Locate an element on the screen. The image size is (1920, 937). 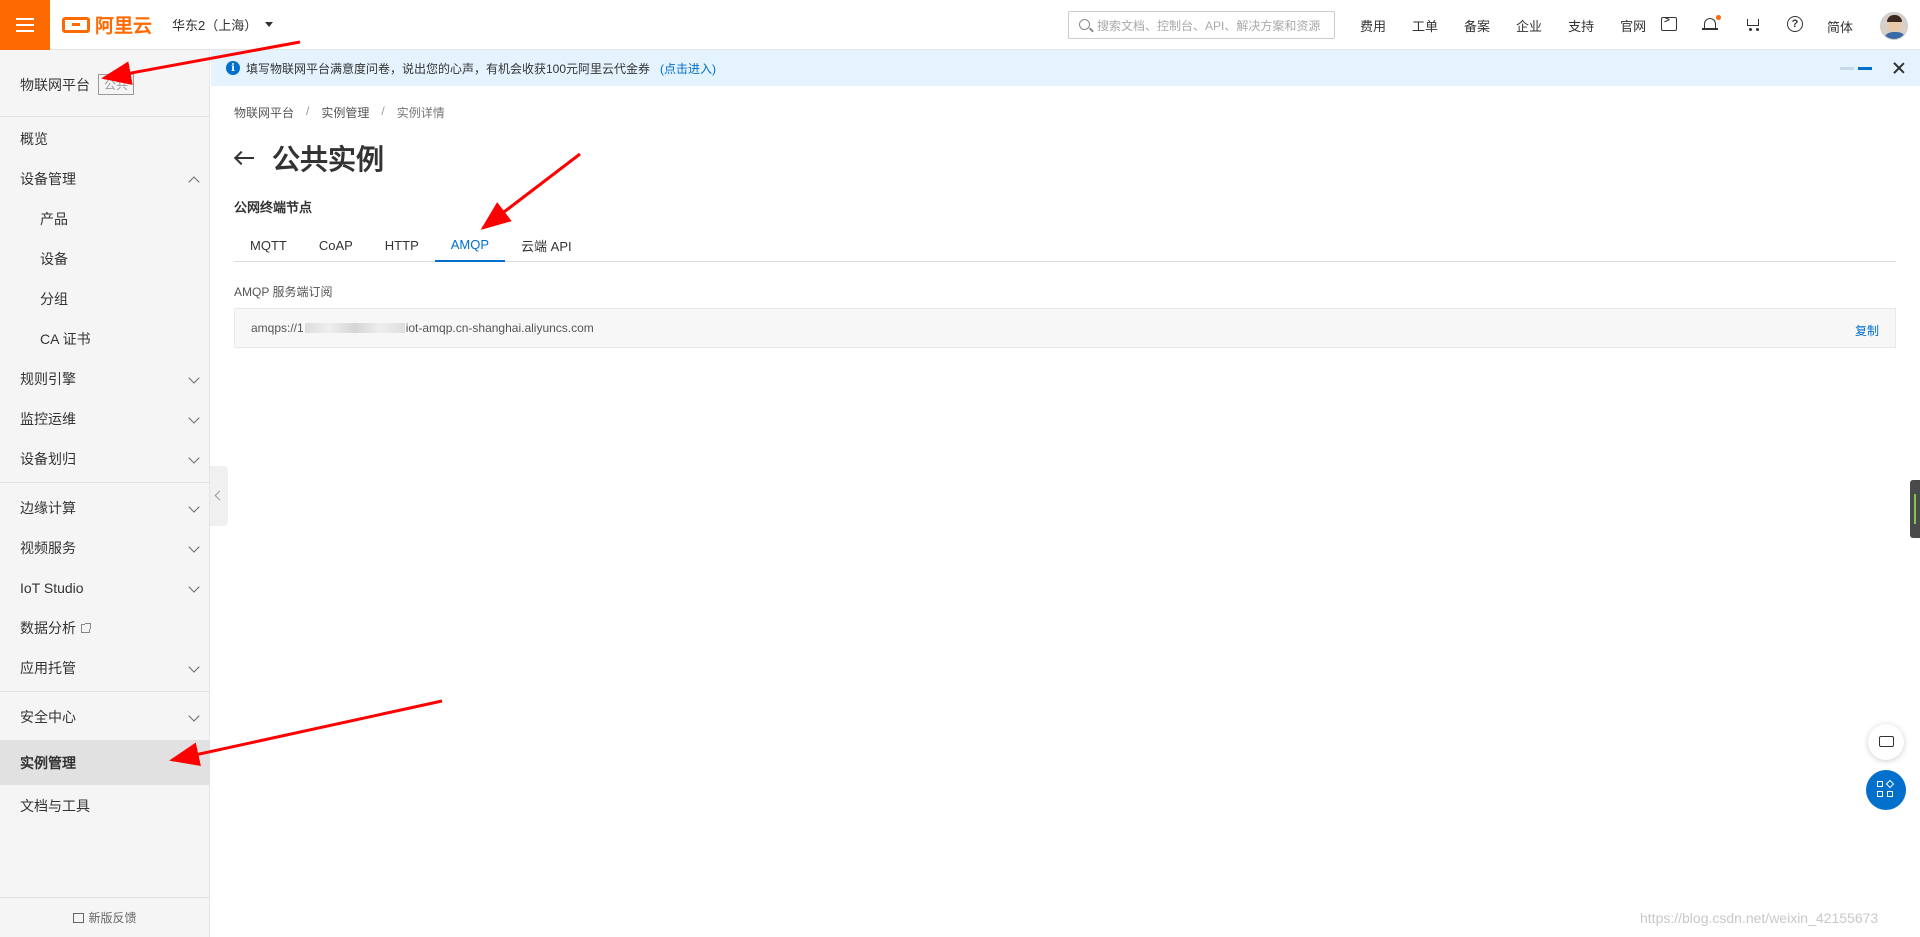
sidebar-item-label: 应用托管 is located at coordinates (48, 668).